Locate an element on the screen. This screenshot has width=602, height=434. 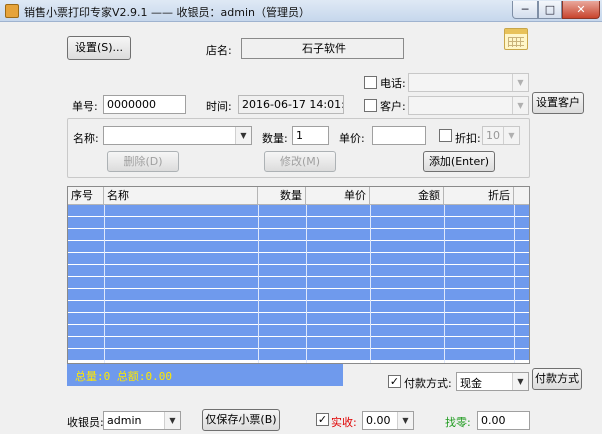
discount-checkbox is located at coordinates (445, 135).